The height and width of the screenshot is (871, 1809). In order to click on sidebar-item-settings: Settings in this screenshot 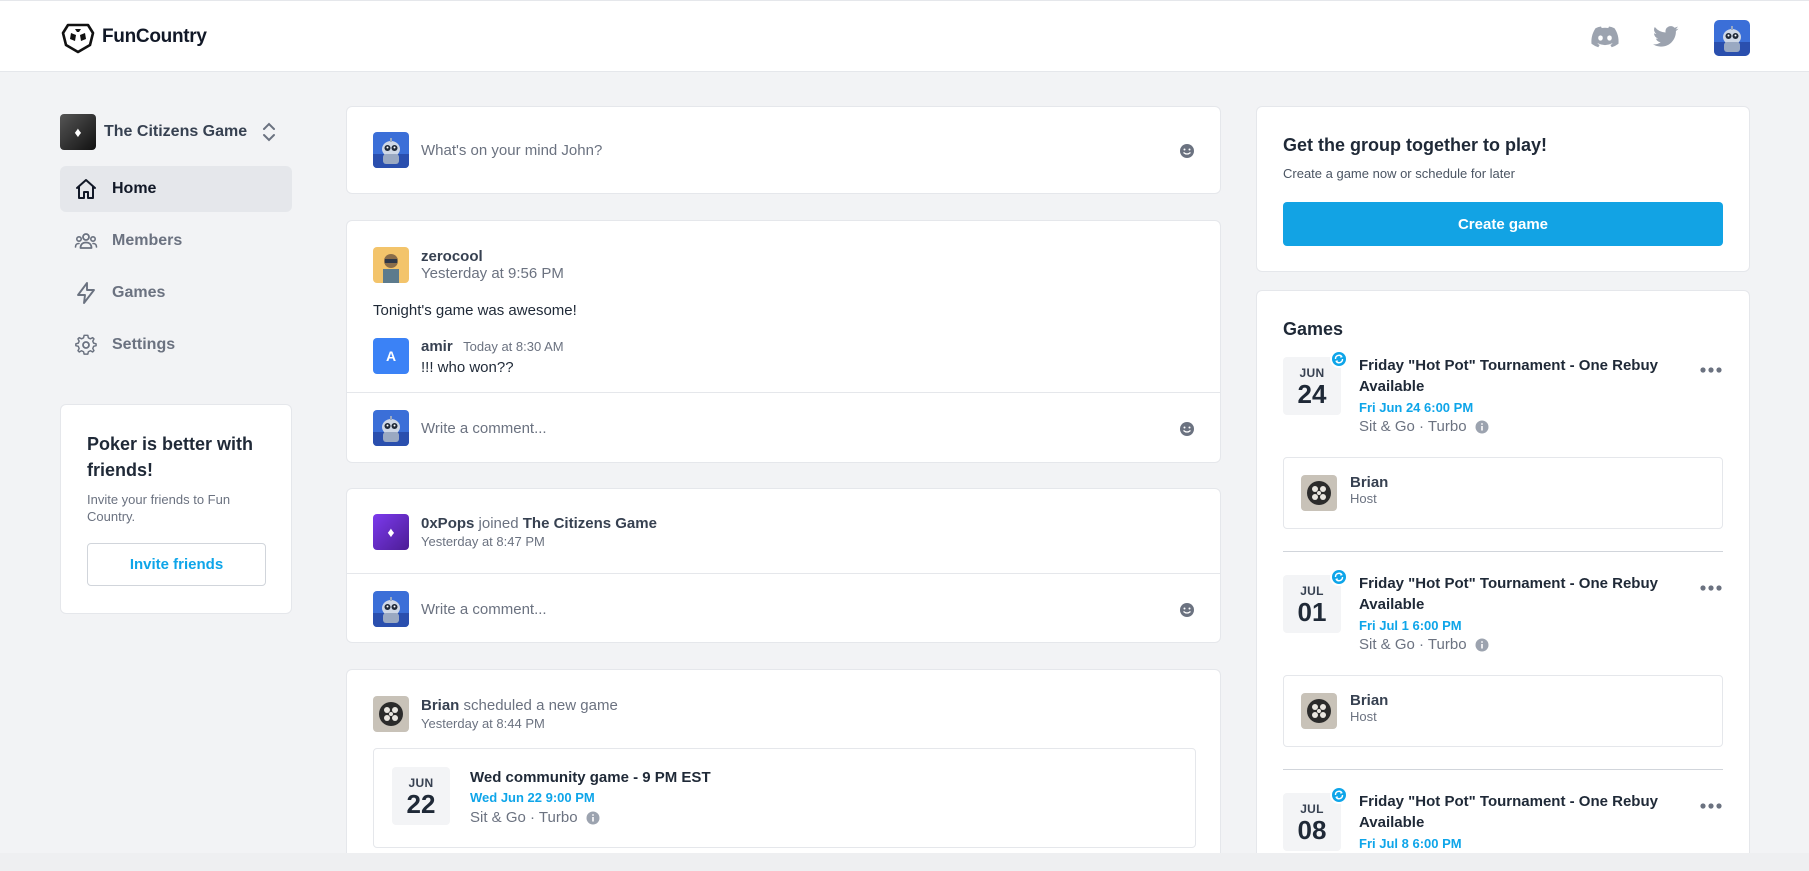, I will do `click(176, 345)`.